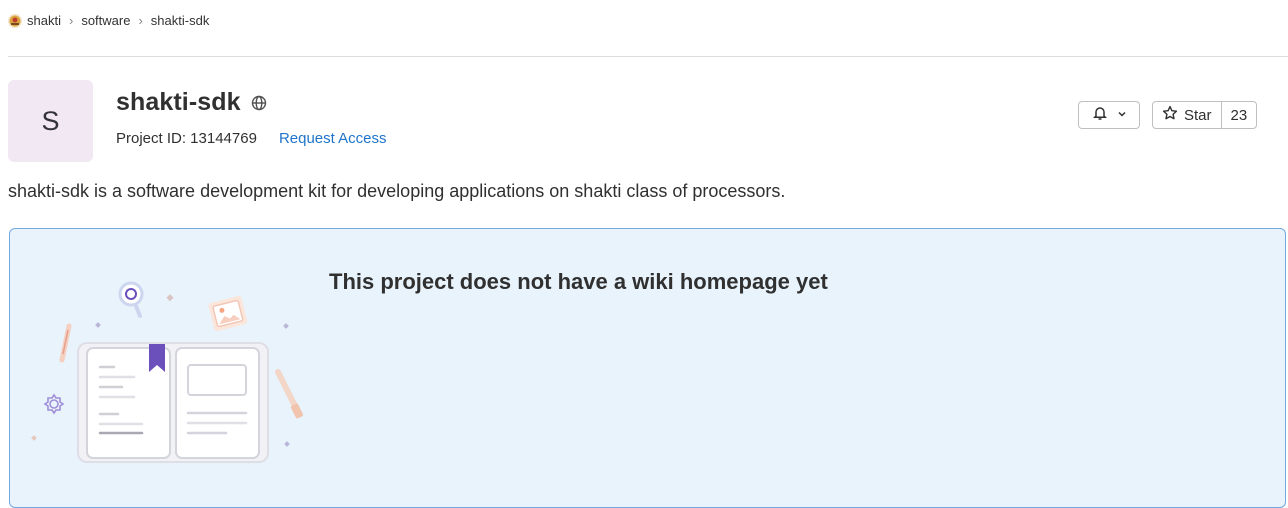 The width and height of the screenshot is (1288, 508). Describe the element at coordinates (175, 376) in the screenshot. I see `wiki-empty-illustration` at that location.